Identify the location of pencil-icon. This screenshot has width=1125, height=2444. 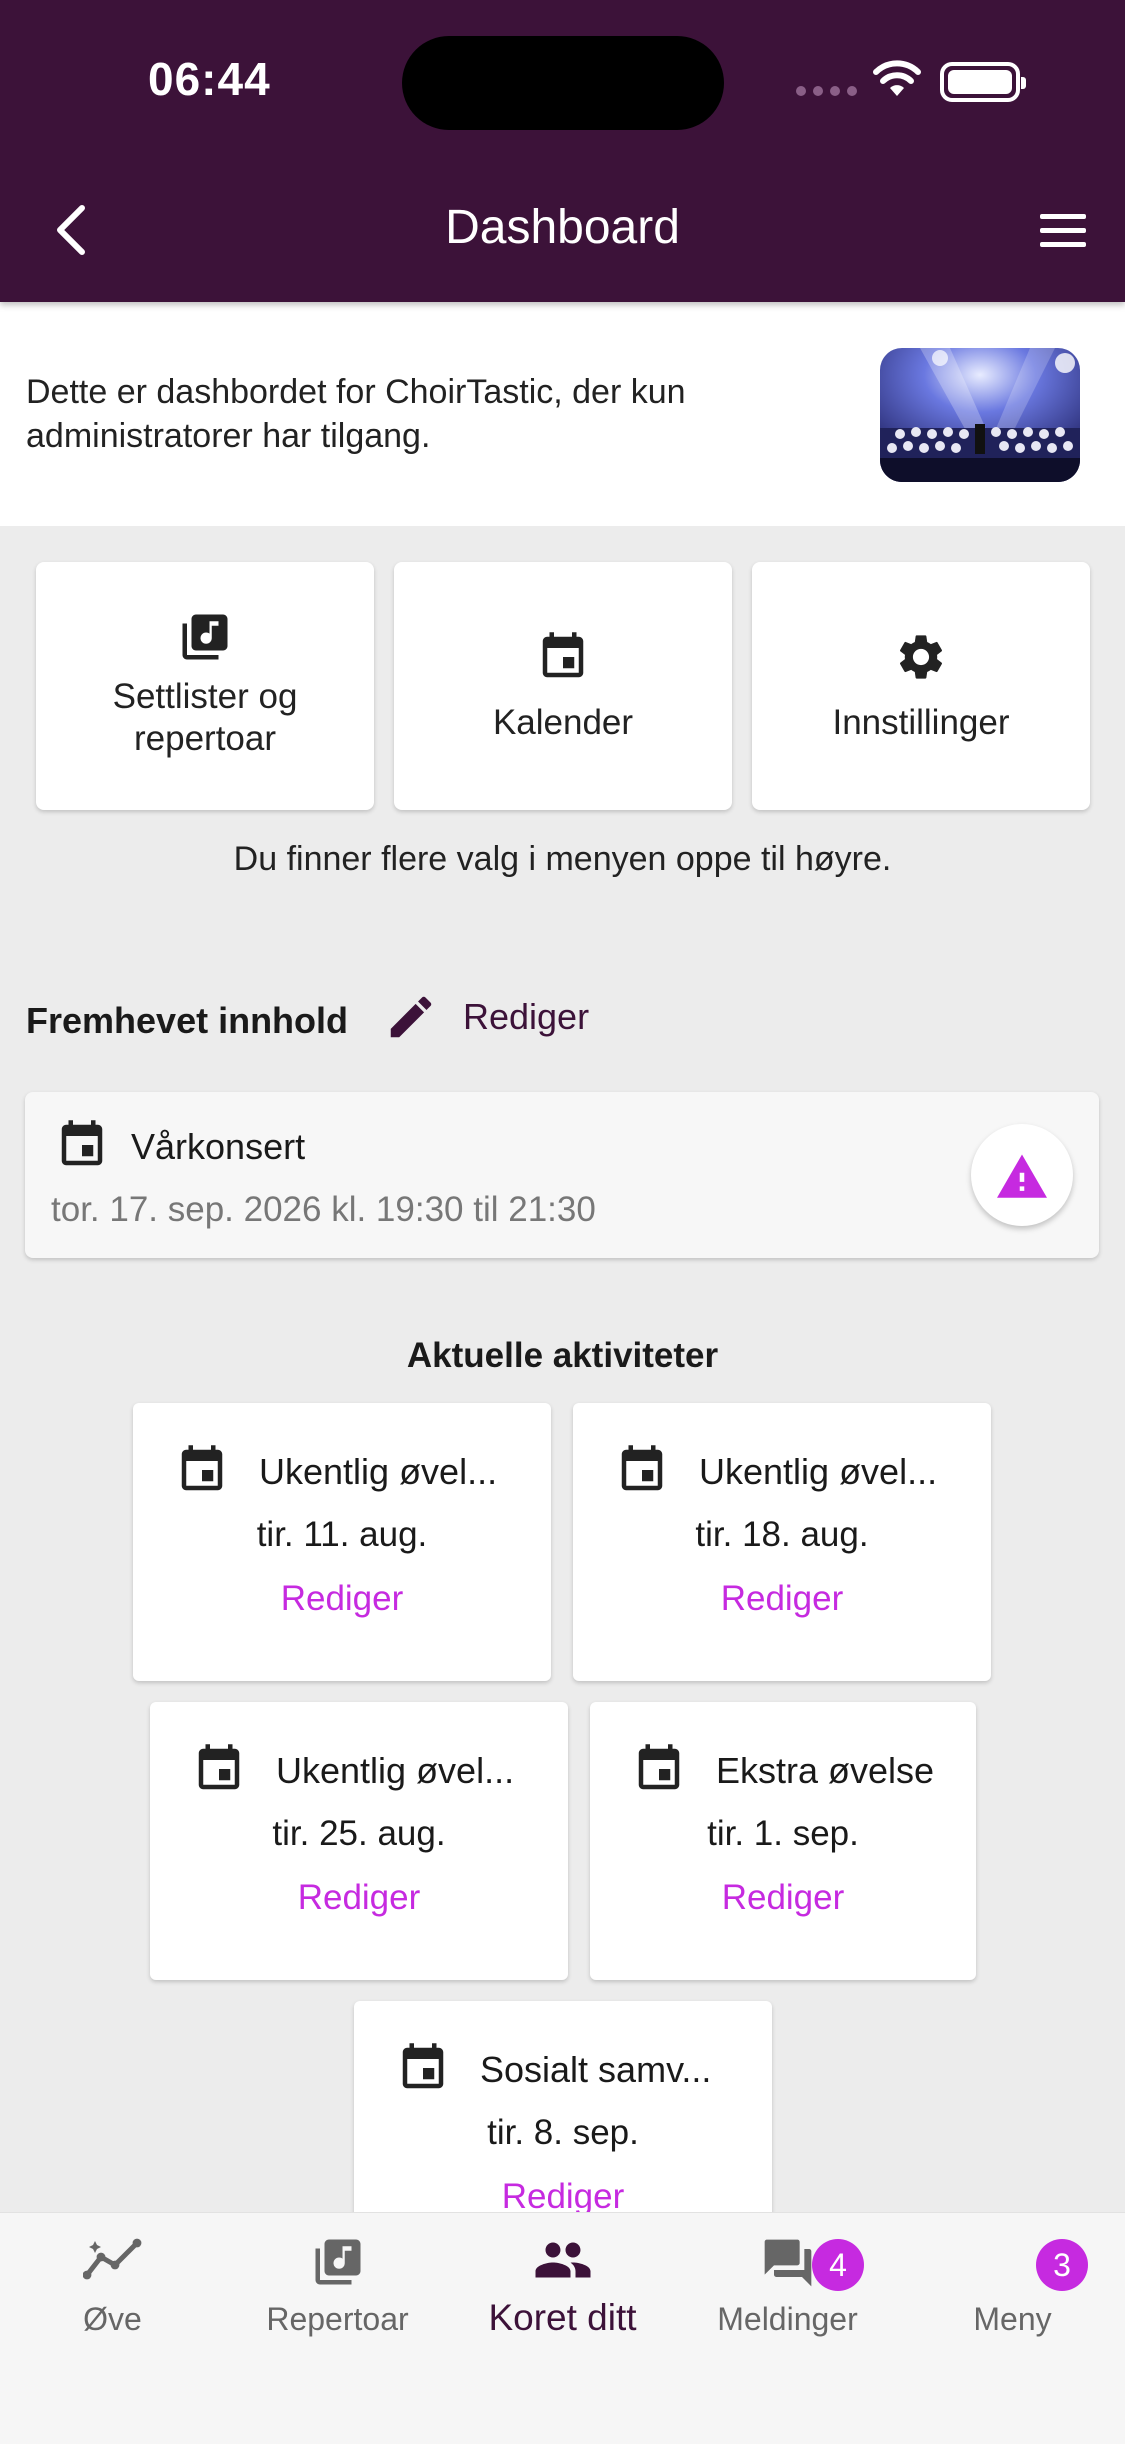
(411, 1017).